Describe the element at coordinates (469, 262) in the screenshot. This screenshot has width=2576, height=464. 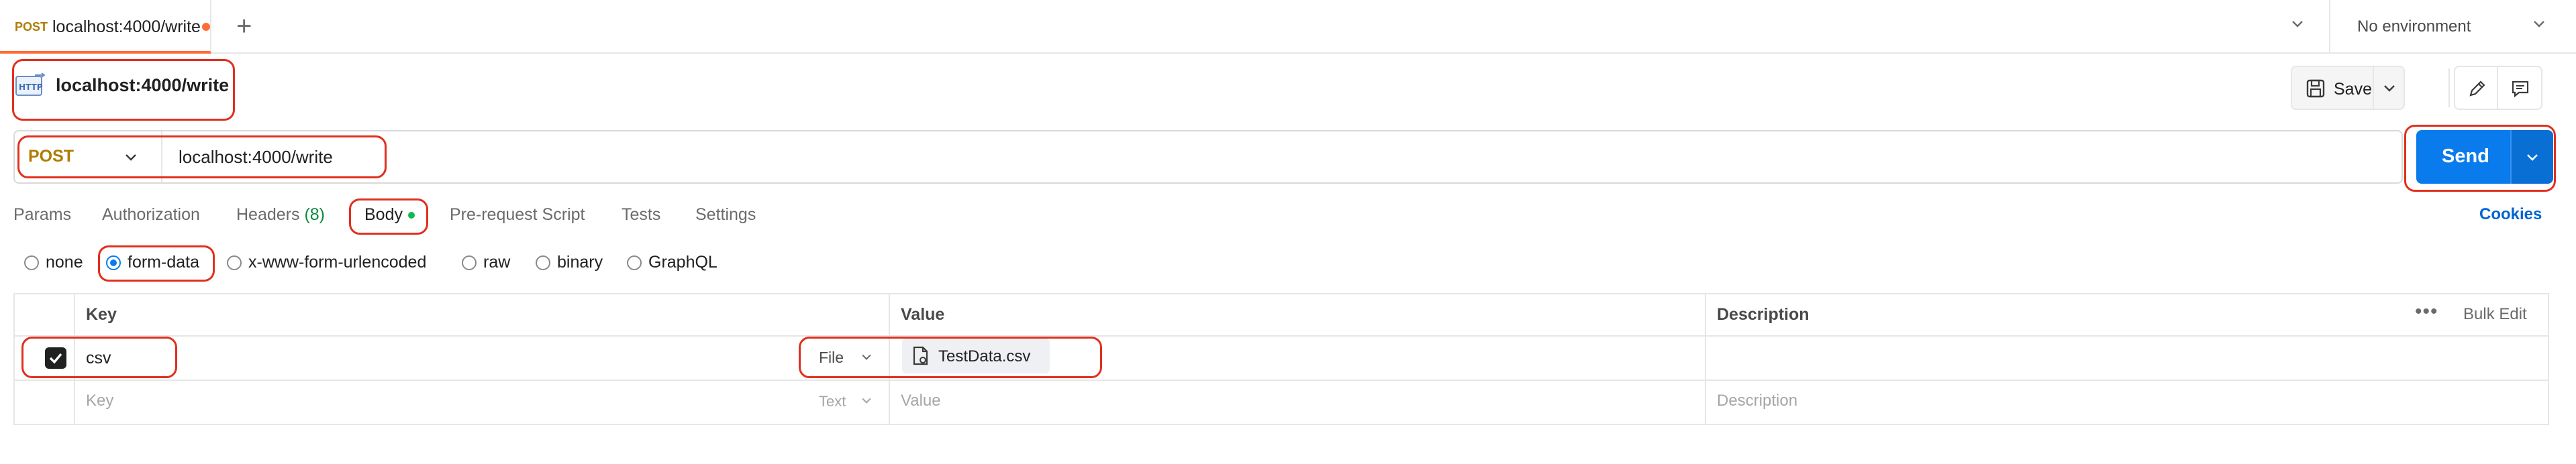
I see `radio-raw` at that location.